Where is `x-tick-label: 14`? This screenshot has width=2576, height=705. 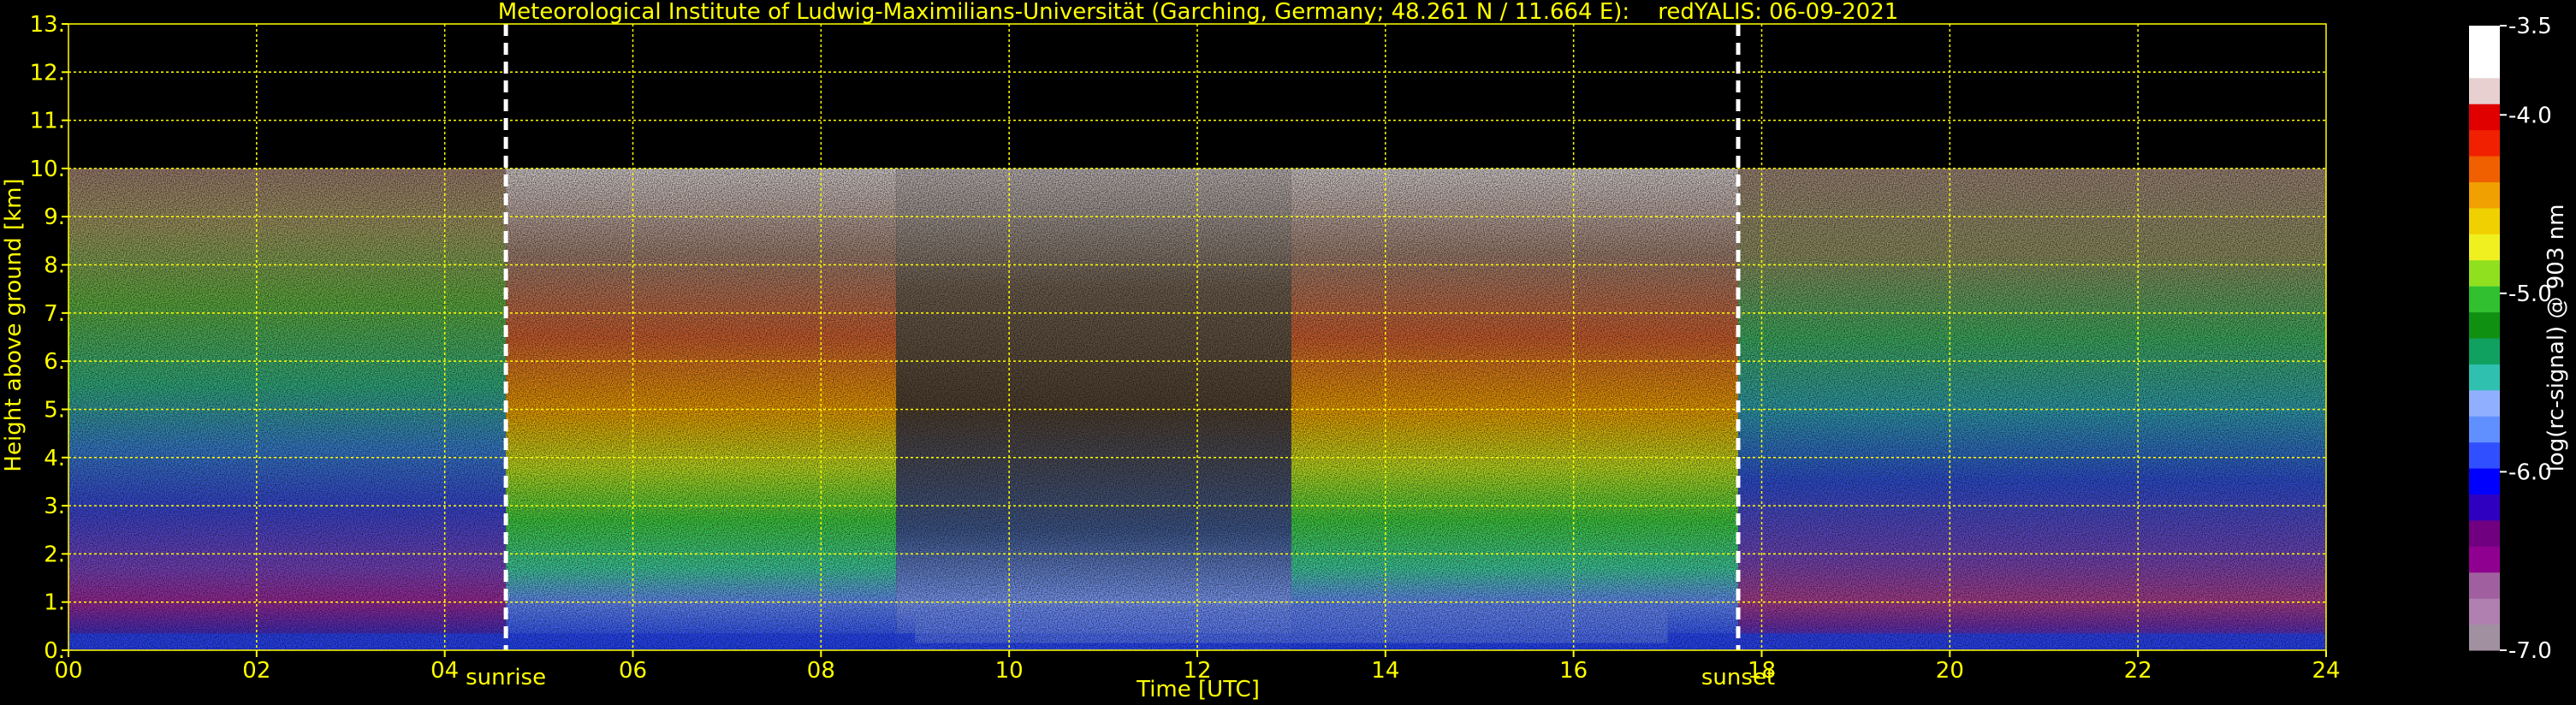 x-tick-label: 14 is located at coordinates (1385, 671).